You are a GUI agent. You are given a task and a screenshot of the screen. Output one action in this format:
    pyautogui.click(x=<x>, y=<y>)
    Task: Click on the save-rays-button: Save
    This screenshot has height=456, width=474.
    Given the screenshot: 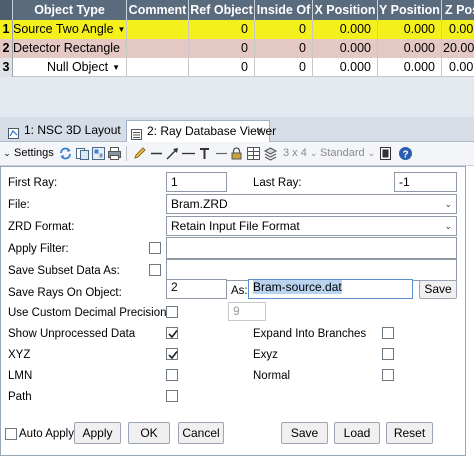 What is the action you would take?
    pyautogui.click(x=438, y=289)
    